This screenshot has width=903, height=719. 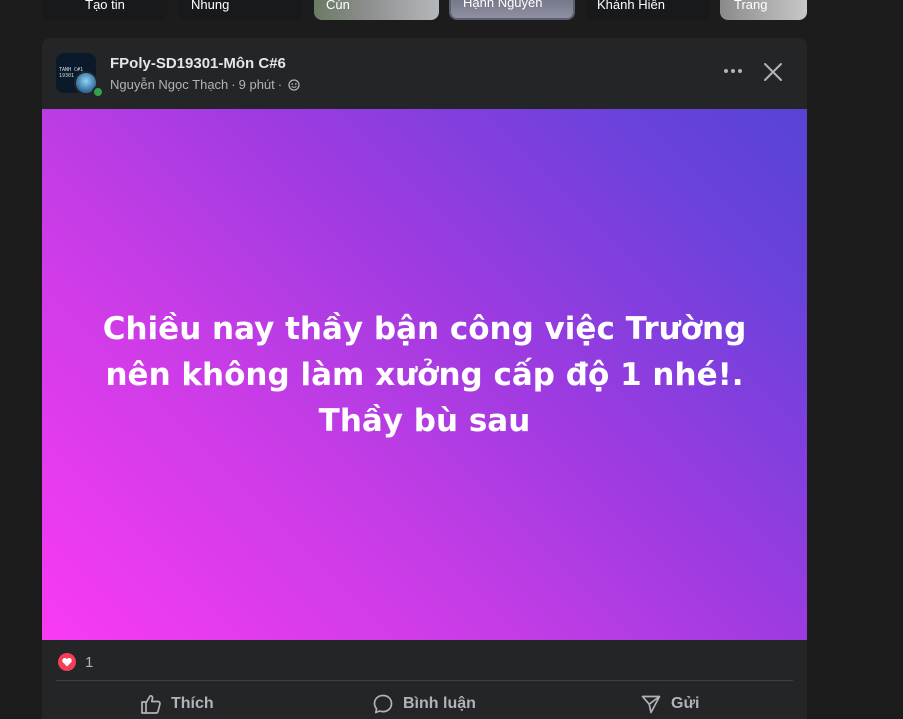 I want to click on send-icon, so click(x=651, y=704).